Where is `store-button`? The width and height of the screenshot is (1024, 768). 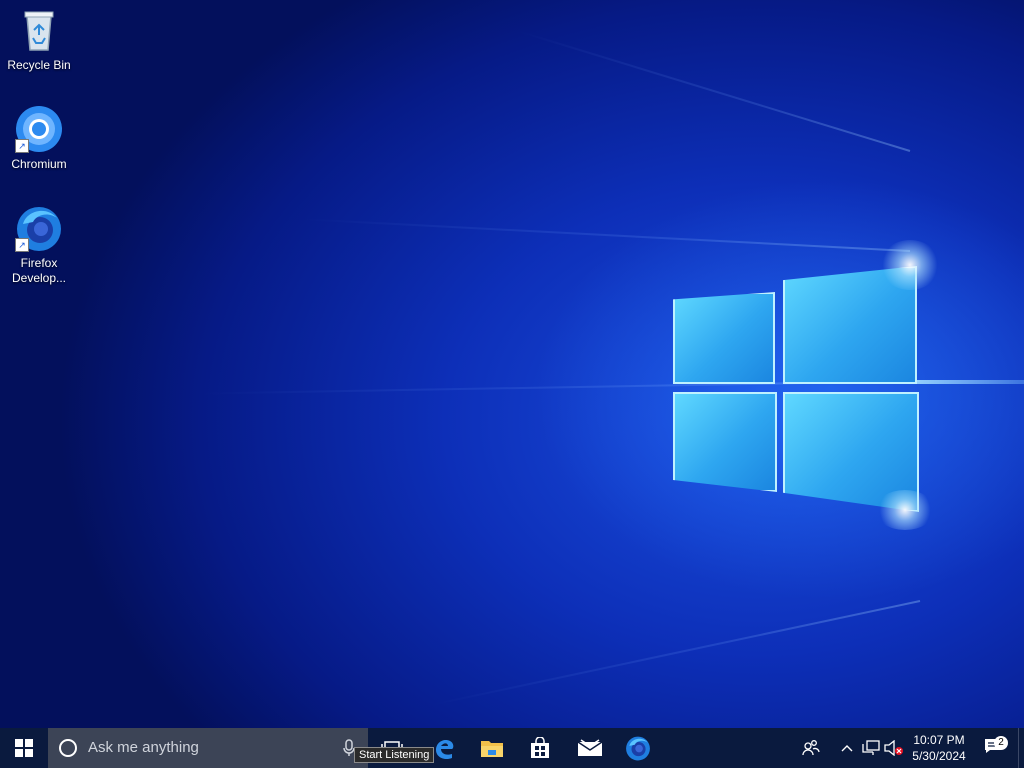
store-button is located at coordinates (540, 748).